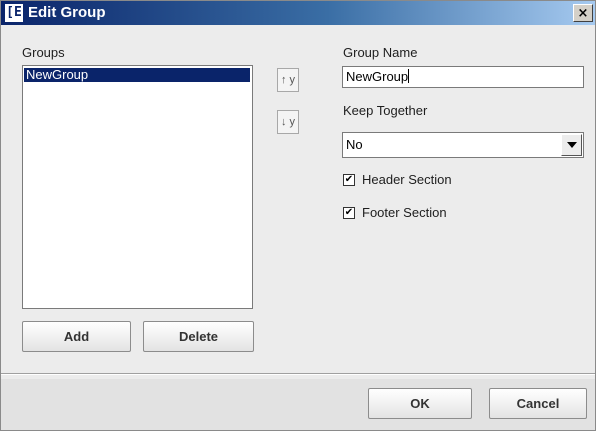 The width and height of the screenshot is (596, 431). I want to click on keep-together-label: Keep Together, so click(385, 110).